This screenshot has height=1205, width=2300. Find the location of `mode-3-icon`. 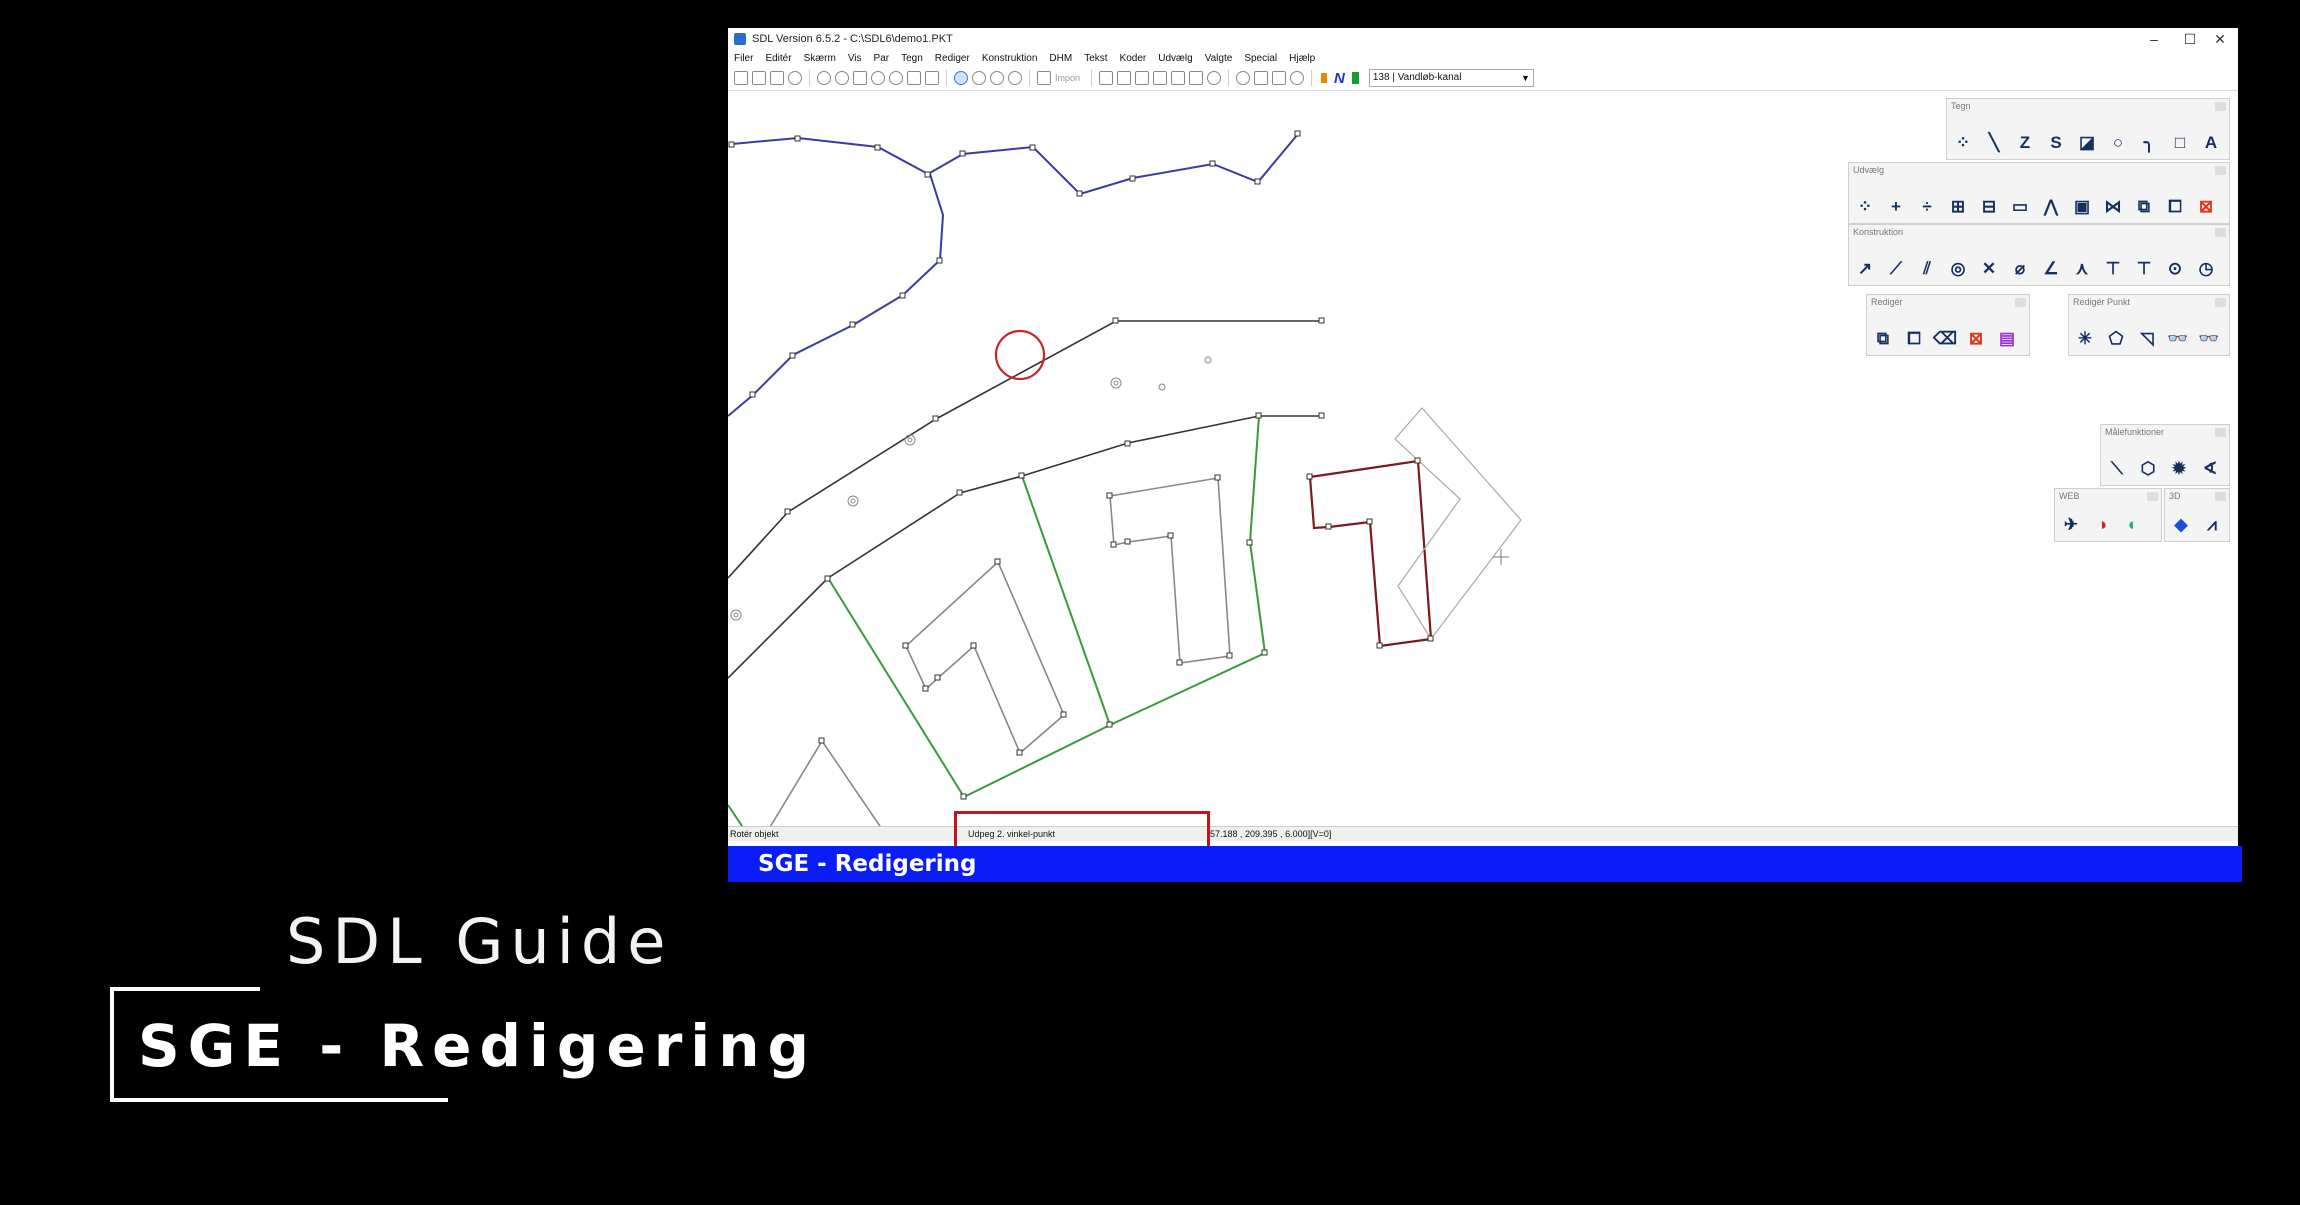

mode-3-icon is located at coordinates (997, 78).